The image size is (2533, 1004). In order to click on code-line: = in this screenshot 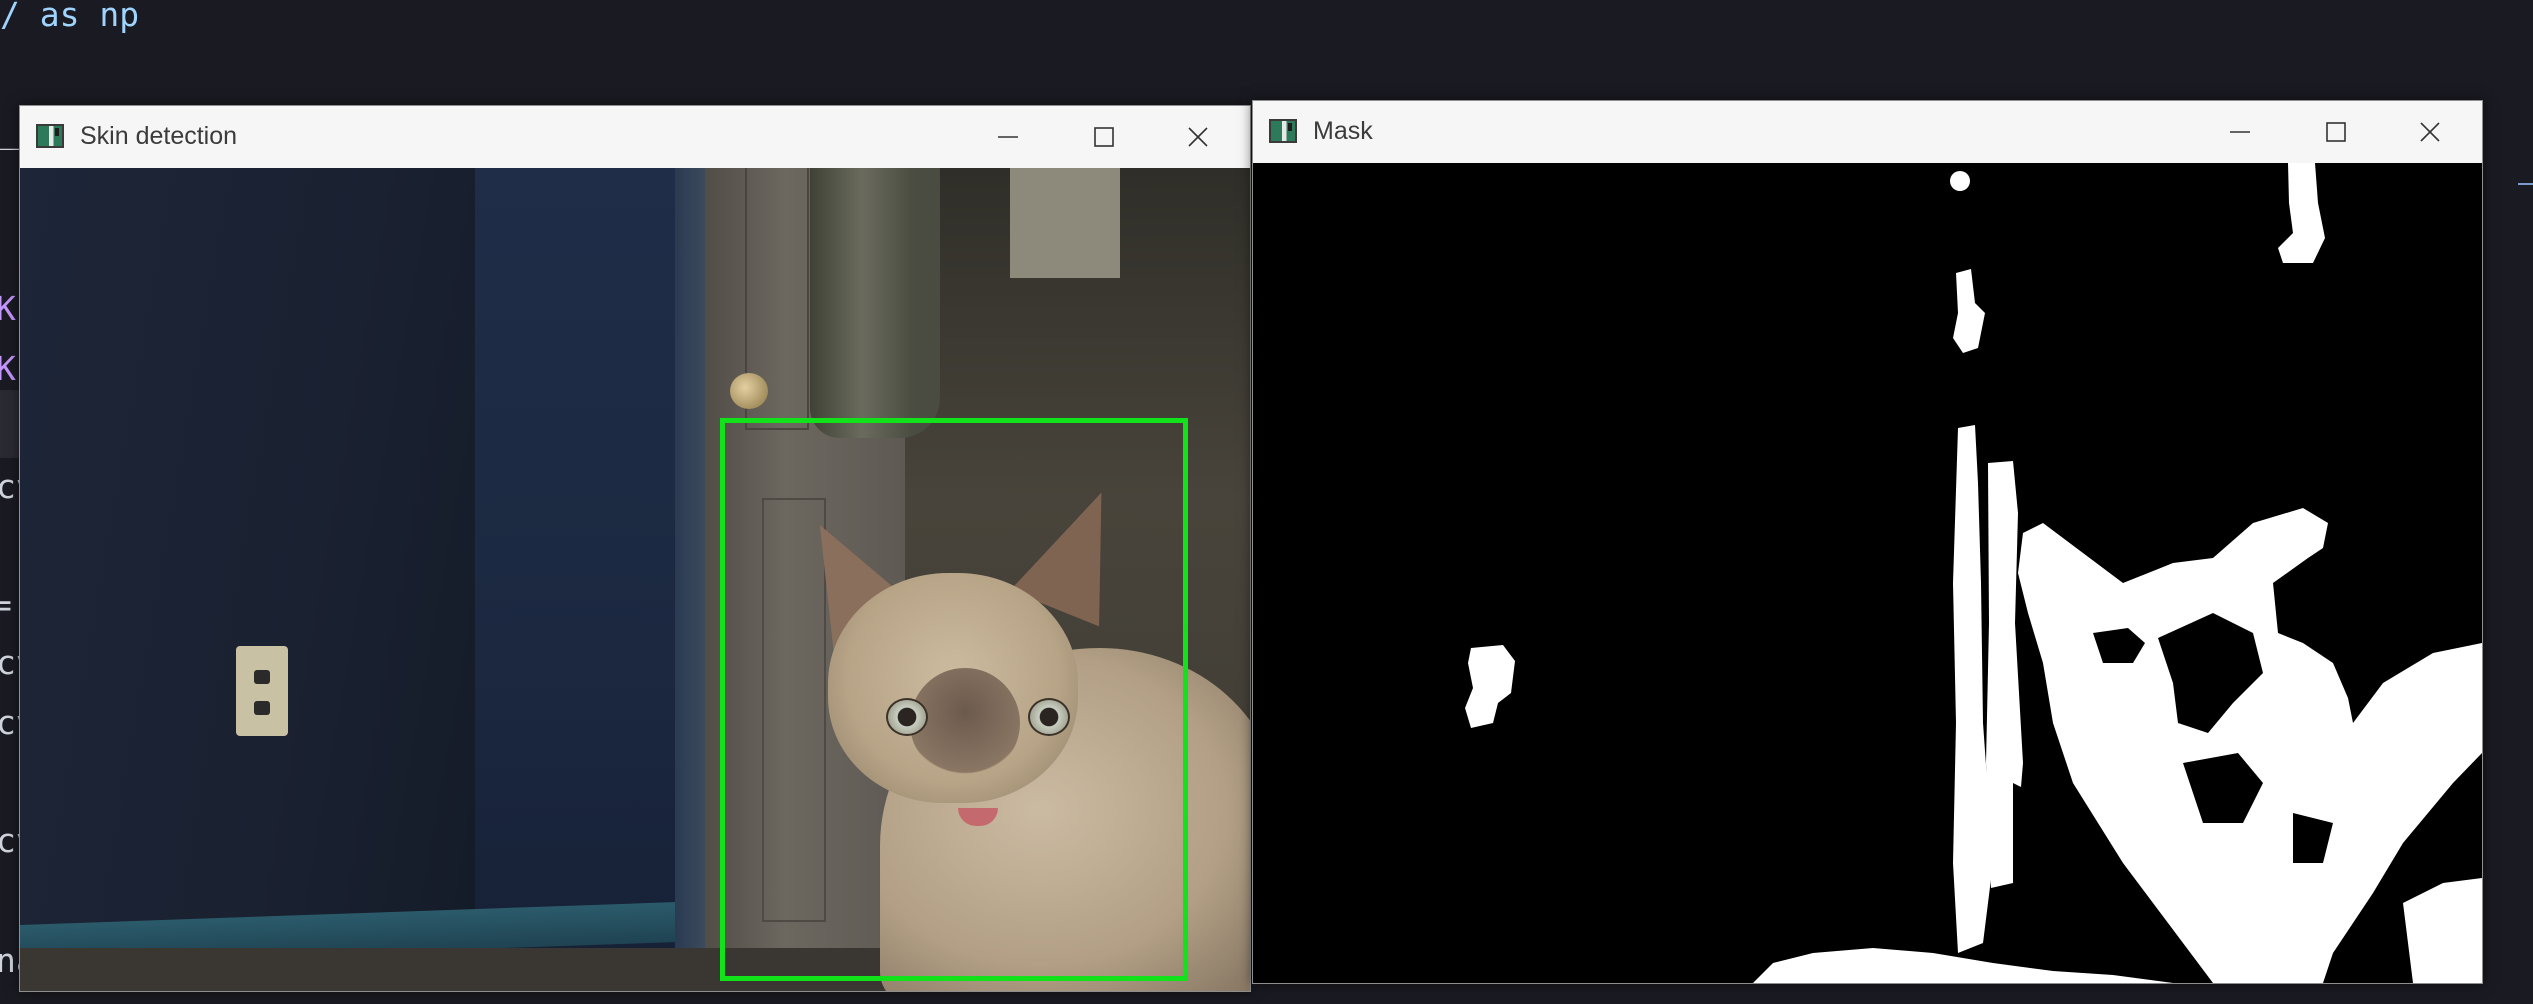, I will do `click(6, 604)`.